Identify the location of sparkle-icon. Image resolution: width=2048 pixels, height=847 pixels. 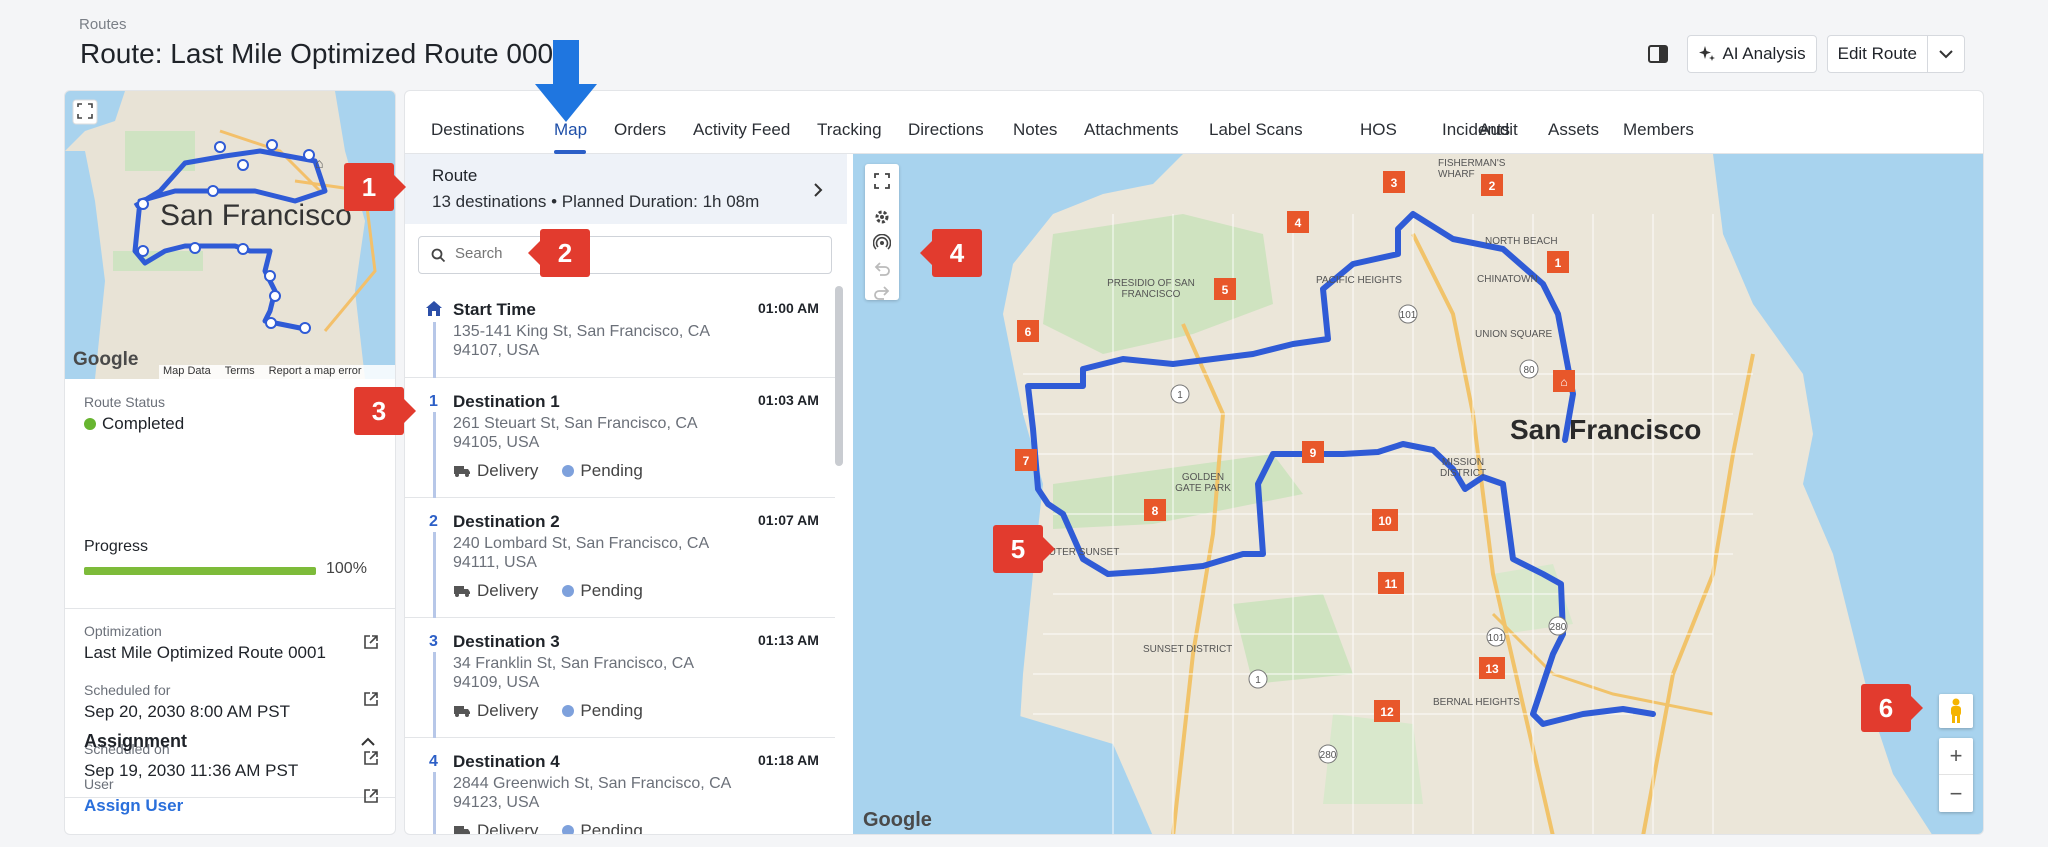
(1707, 53).